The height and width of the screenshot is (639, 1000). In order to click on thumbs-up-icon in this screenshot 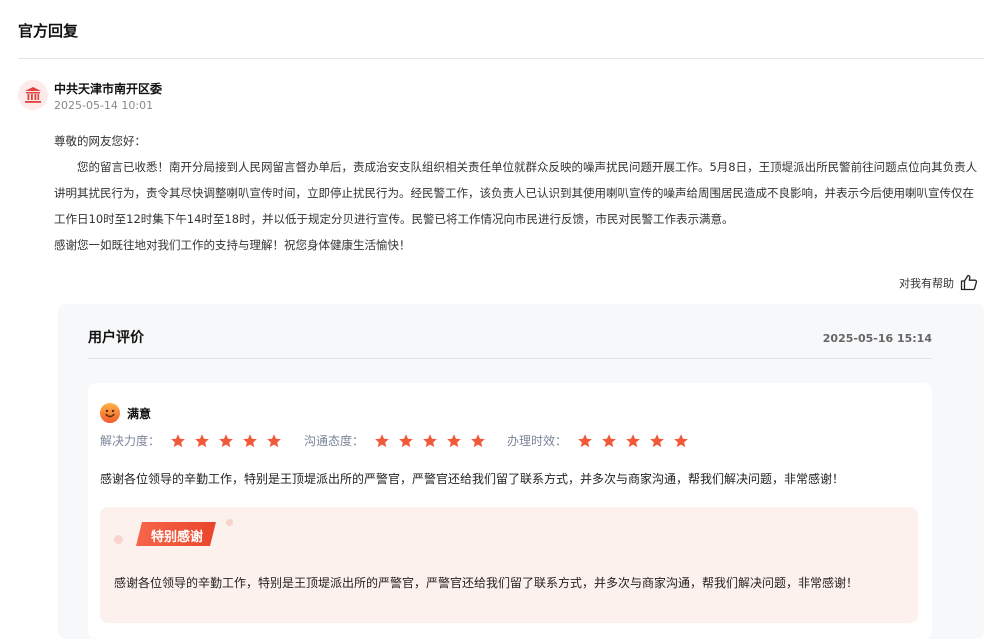, I will do `click(969, 282)`.